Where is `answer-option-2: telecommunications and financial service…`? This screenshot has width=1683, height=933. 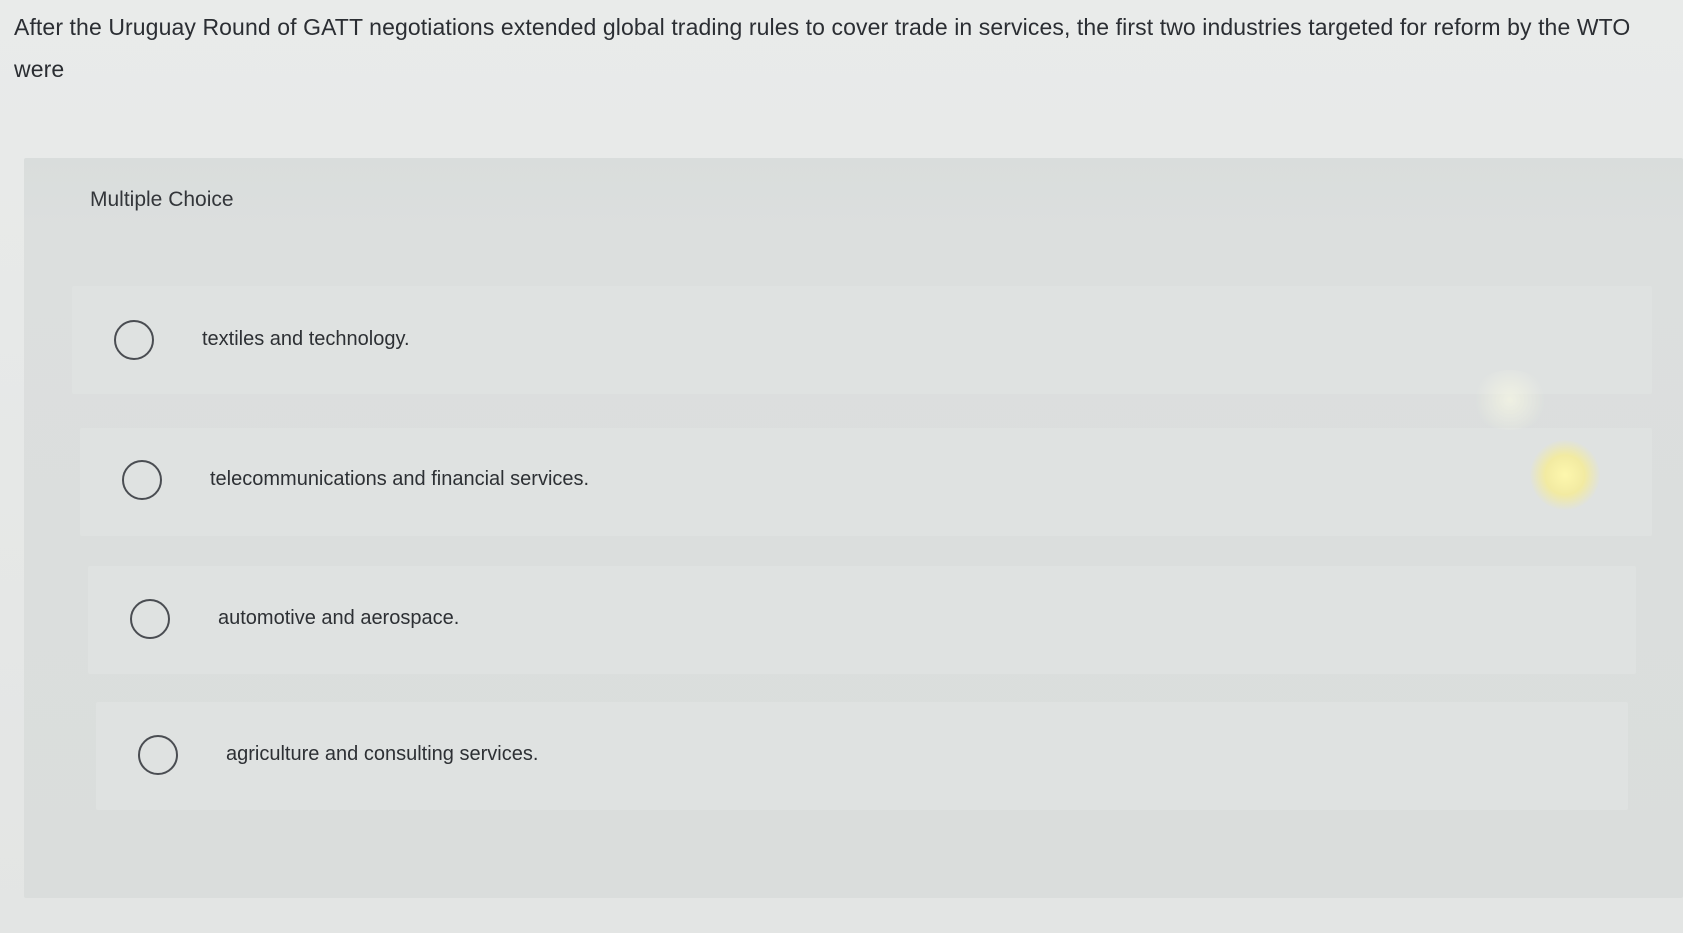 answer-option-2: telecommunications and financial service… is located at coordinates (866, 482).